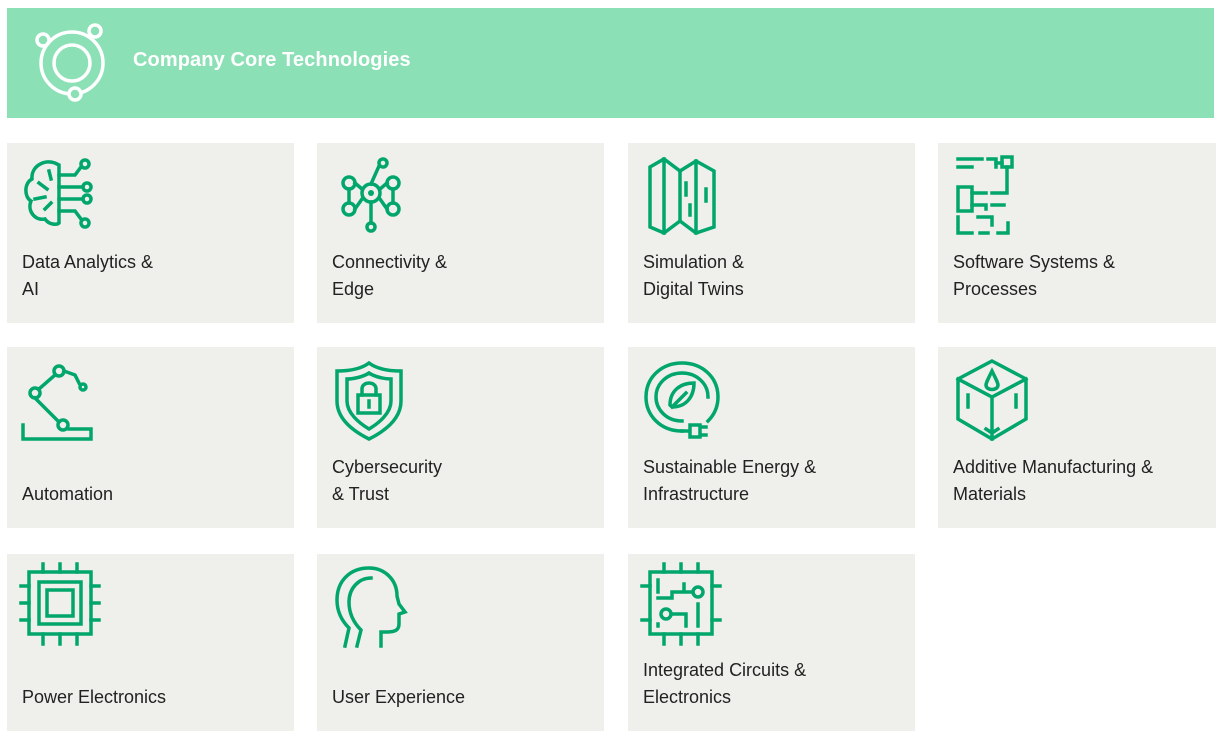 Image resolution: width=1216 pixels, height=731 pixels. What do you see at coordinates (993, 399) in the screenshot?
I see `cube-drop-icon` at bounding box center [993, 399].